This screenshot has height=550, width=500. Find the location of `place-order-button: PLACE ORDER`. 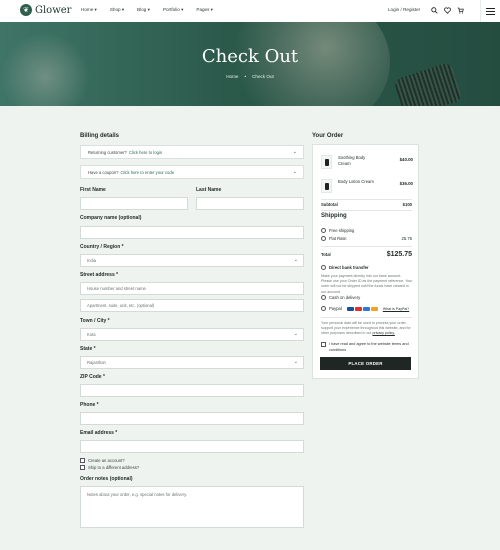

place-order-button: PLACE ORDER is located at coordinates (365, 363).